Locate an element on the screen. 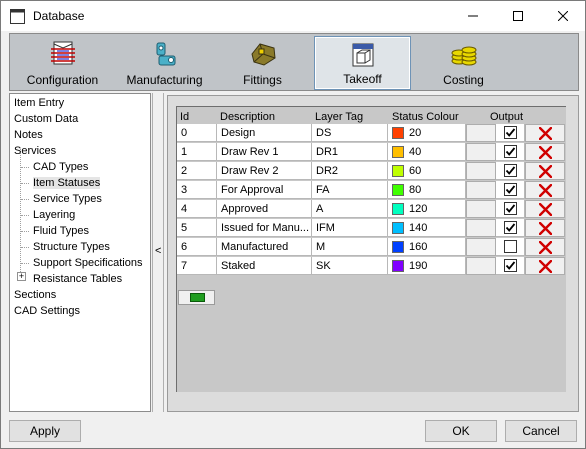  cell-layer-tag: FA is located at coordinates (350, 190).